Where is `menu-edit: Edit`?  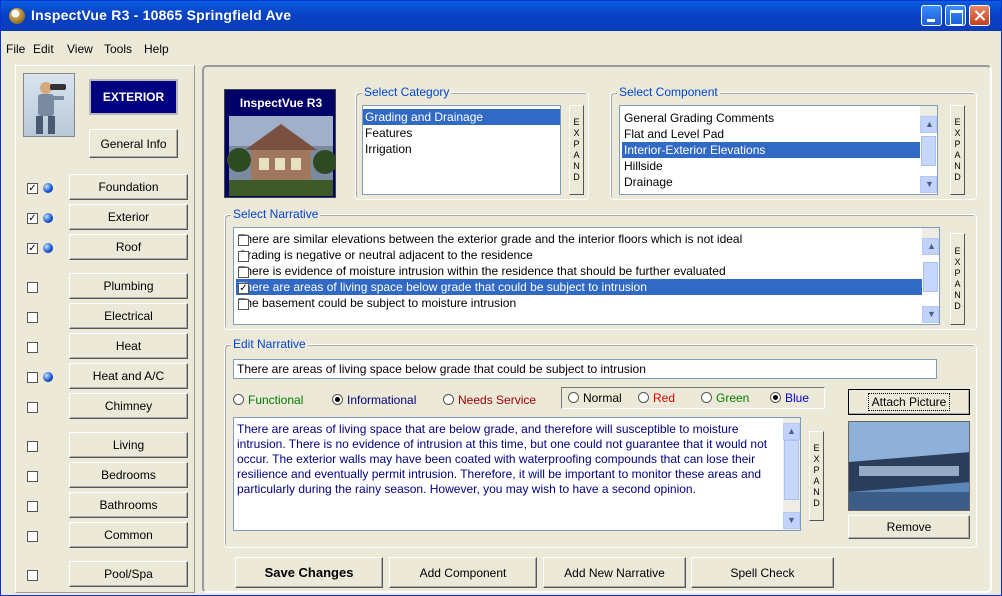
menu-edit: Edit is located at coordinates (43, 49).